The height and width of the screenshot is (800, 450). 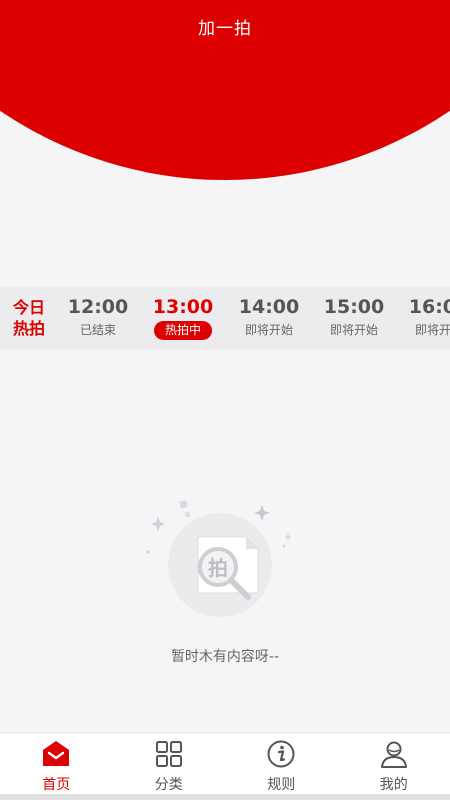 I want to click on empty-state-message: 暂时木有内容呀--, so click(x=225, y=657).